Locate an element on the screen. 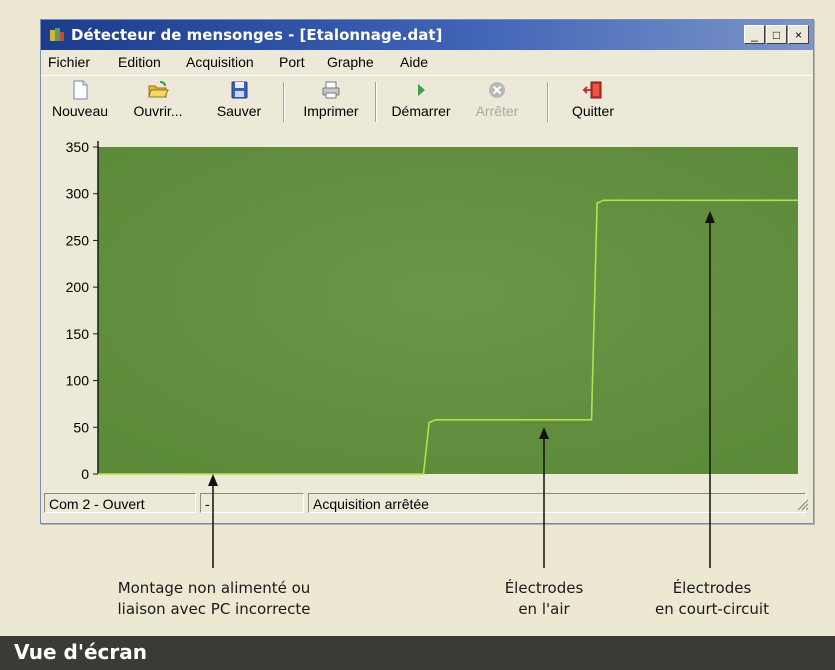 Image resolution: width=835 pixels, height=670 pixels. annotation-short-circuit: Électrodes en court-circuit is located at coordinates (712, 599).